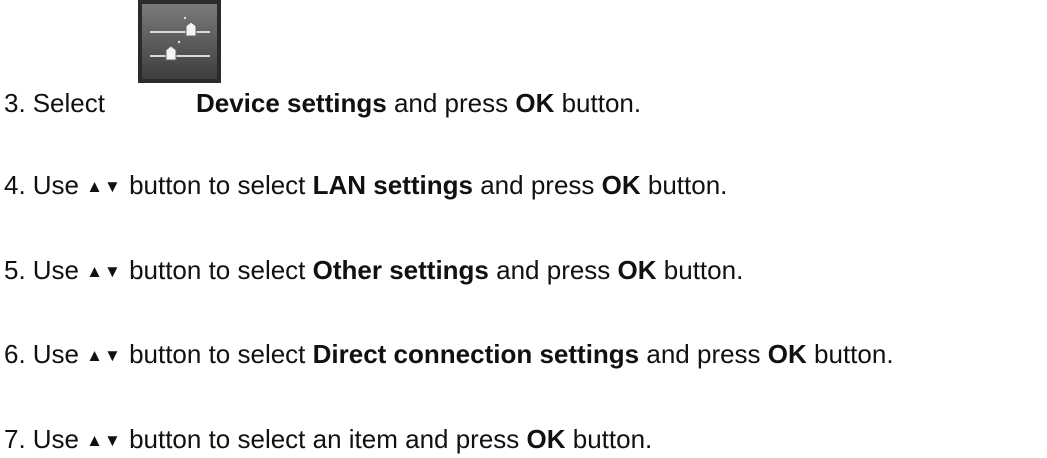 The image size is (1047, 458). What do you see at coordinates (400, 270) in the screenshot?
I see `setting-name: Other settings` at bounding box center [400, 270].